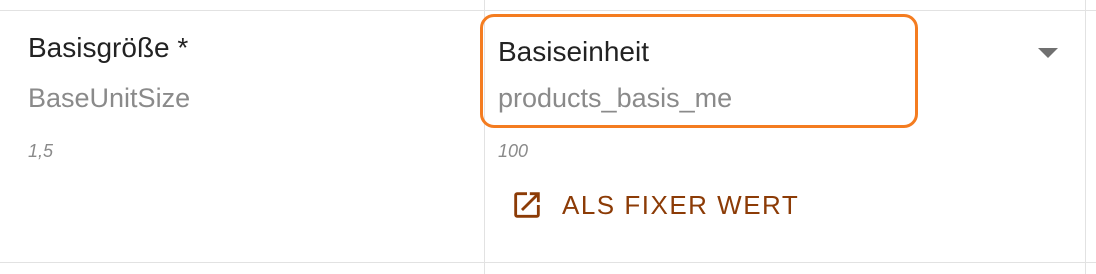 The image size is (1096, 274). What do you see at coordinates (108, 47) in the screenshot?
I see `field-label: Basisgröße *` at bounding box center [108, 47].